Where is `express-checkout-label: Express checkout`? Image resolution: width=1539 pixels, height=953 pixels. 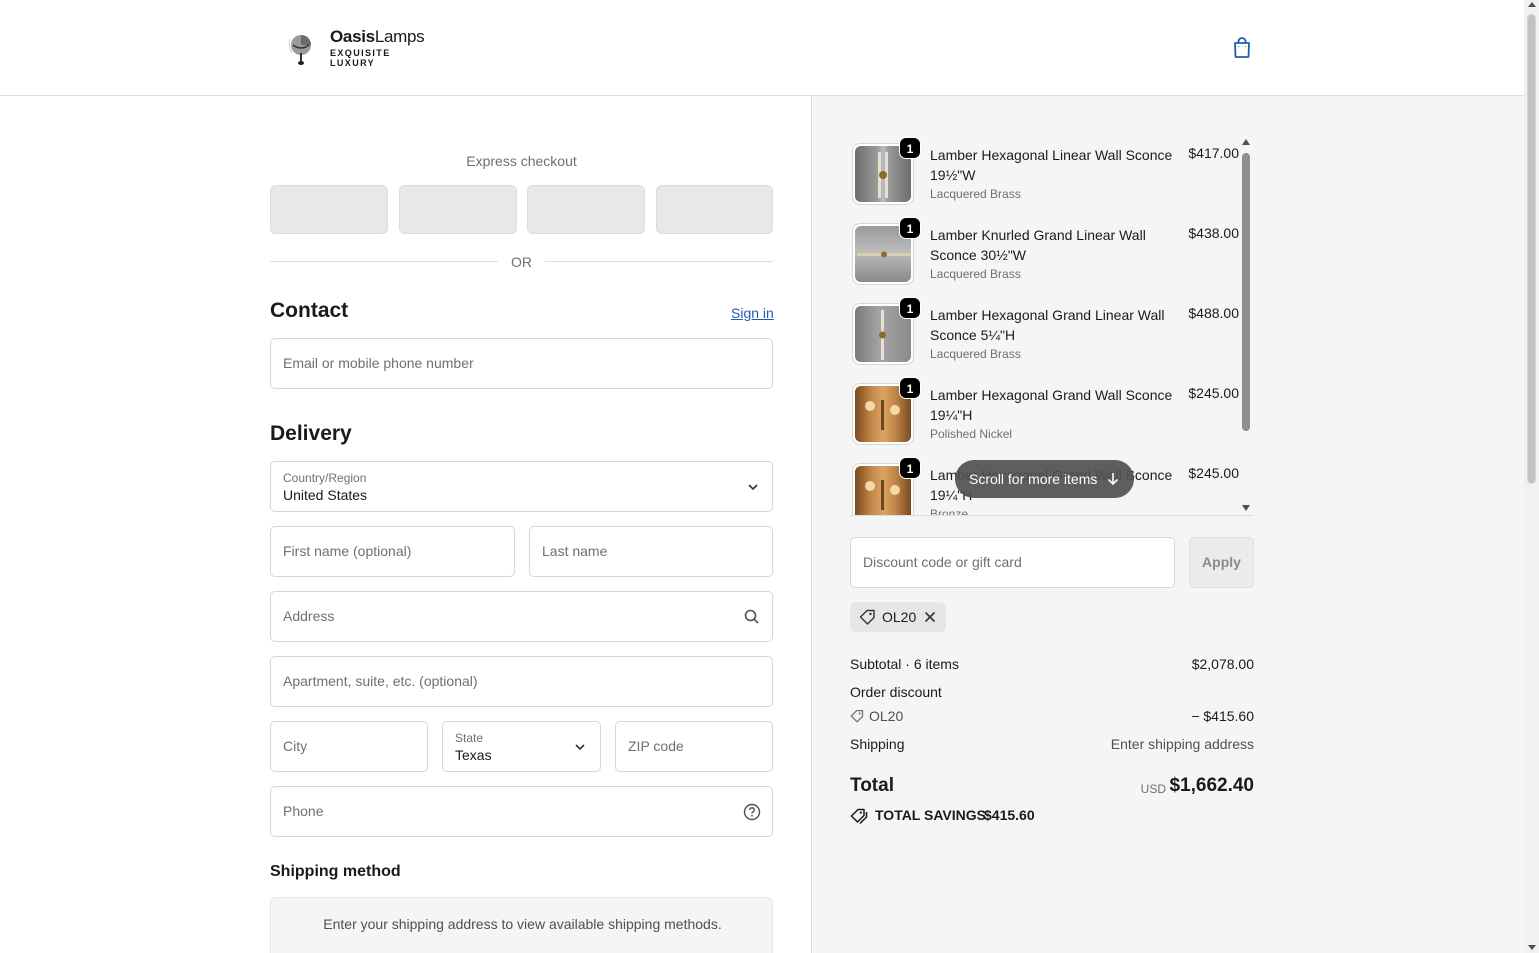 express-checkout-label: Express checkout is located at coordinates (521, 161).